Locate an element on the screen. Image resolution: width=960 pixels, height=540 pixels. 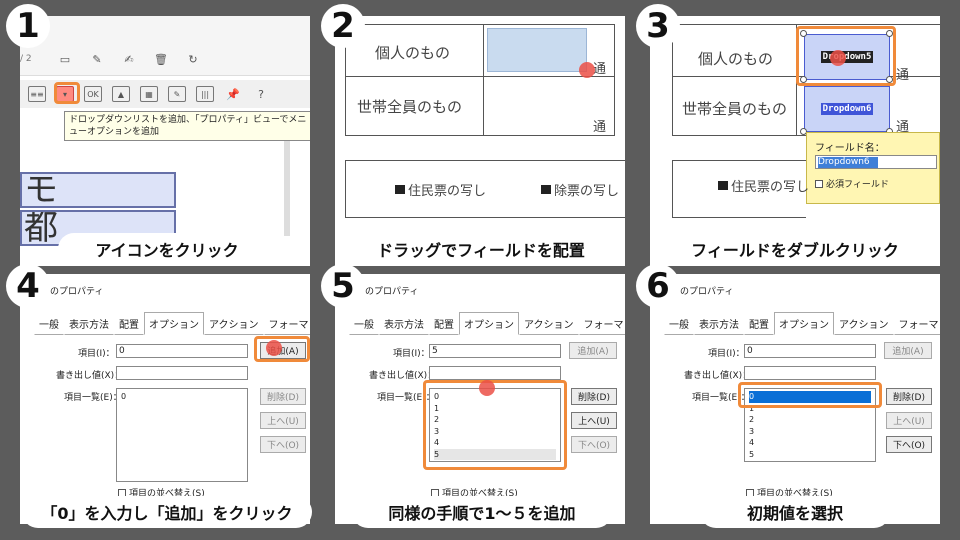
image-icon: ▲ is located at coordinates (121, 94).